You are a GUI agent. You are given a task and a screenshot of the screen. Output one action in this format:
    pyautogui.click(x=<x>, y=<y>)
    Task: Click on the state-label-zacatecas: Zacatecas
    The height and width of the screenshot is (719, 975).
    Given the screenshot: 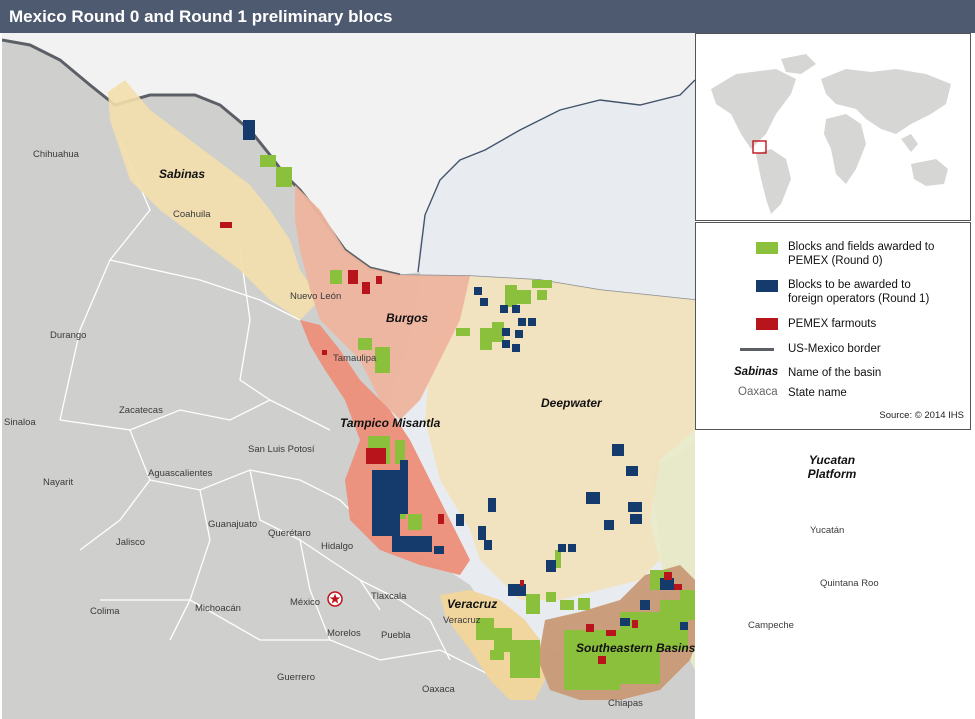 What is the action you would take?
    pyautogui.click(x=141, y=410)
    